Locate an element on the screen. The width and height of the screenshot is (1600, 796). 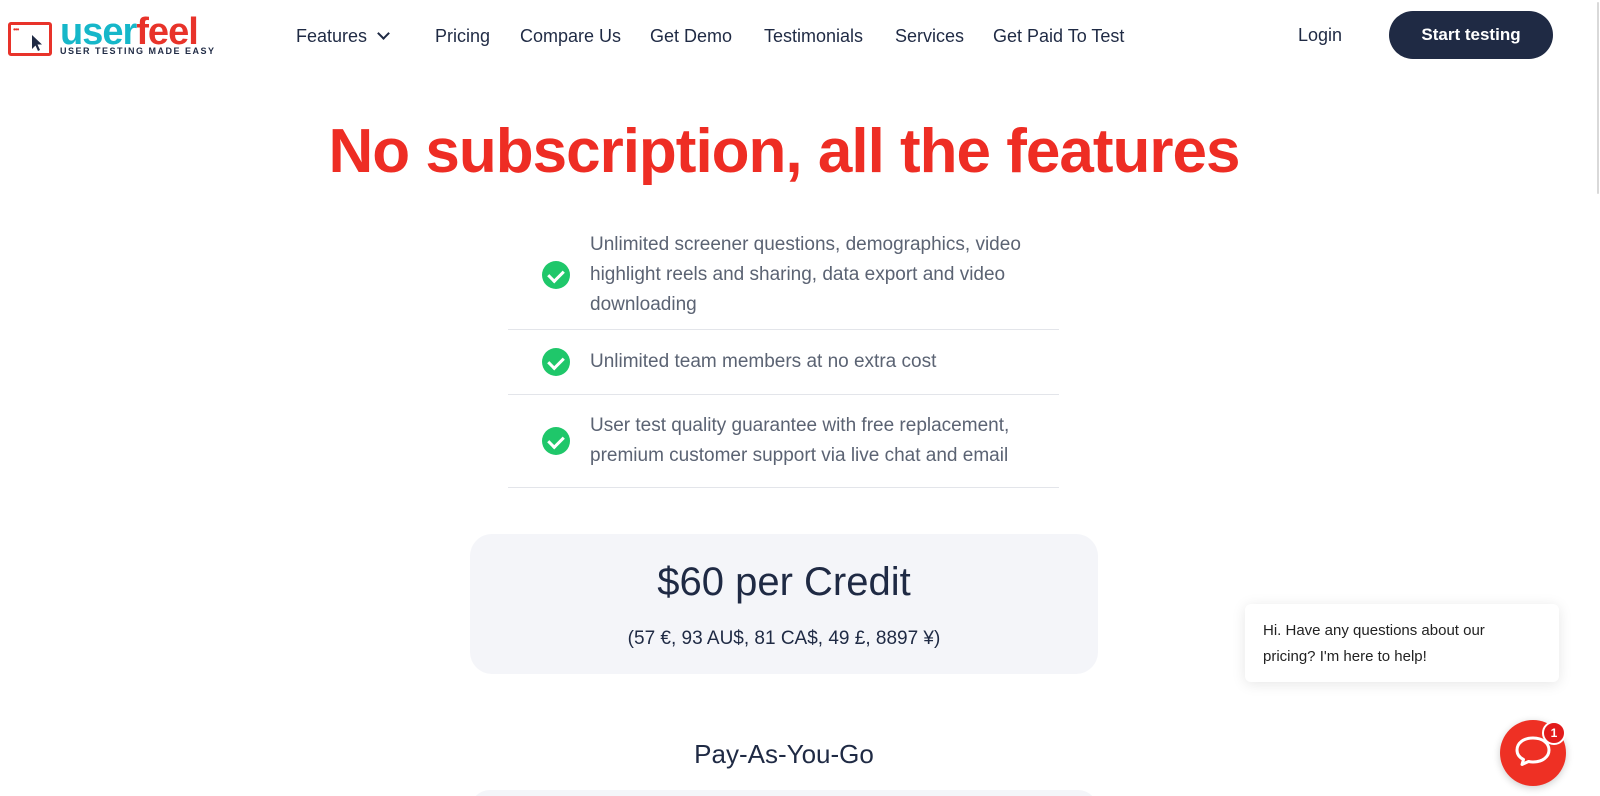
start-testing-button: Start testing is located at coordinates (1471, 35).